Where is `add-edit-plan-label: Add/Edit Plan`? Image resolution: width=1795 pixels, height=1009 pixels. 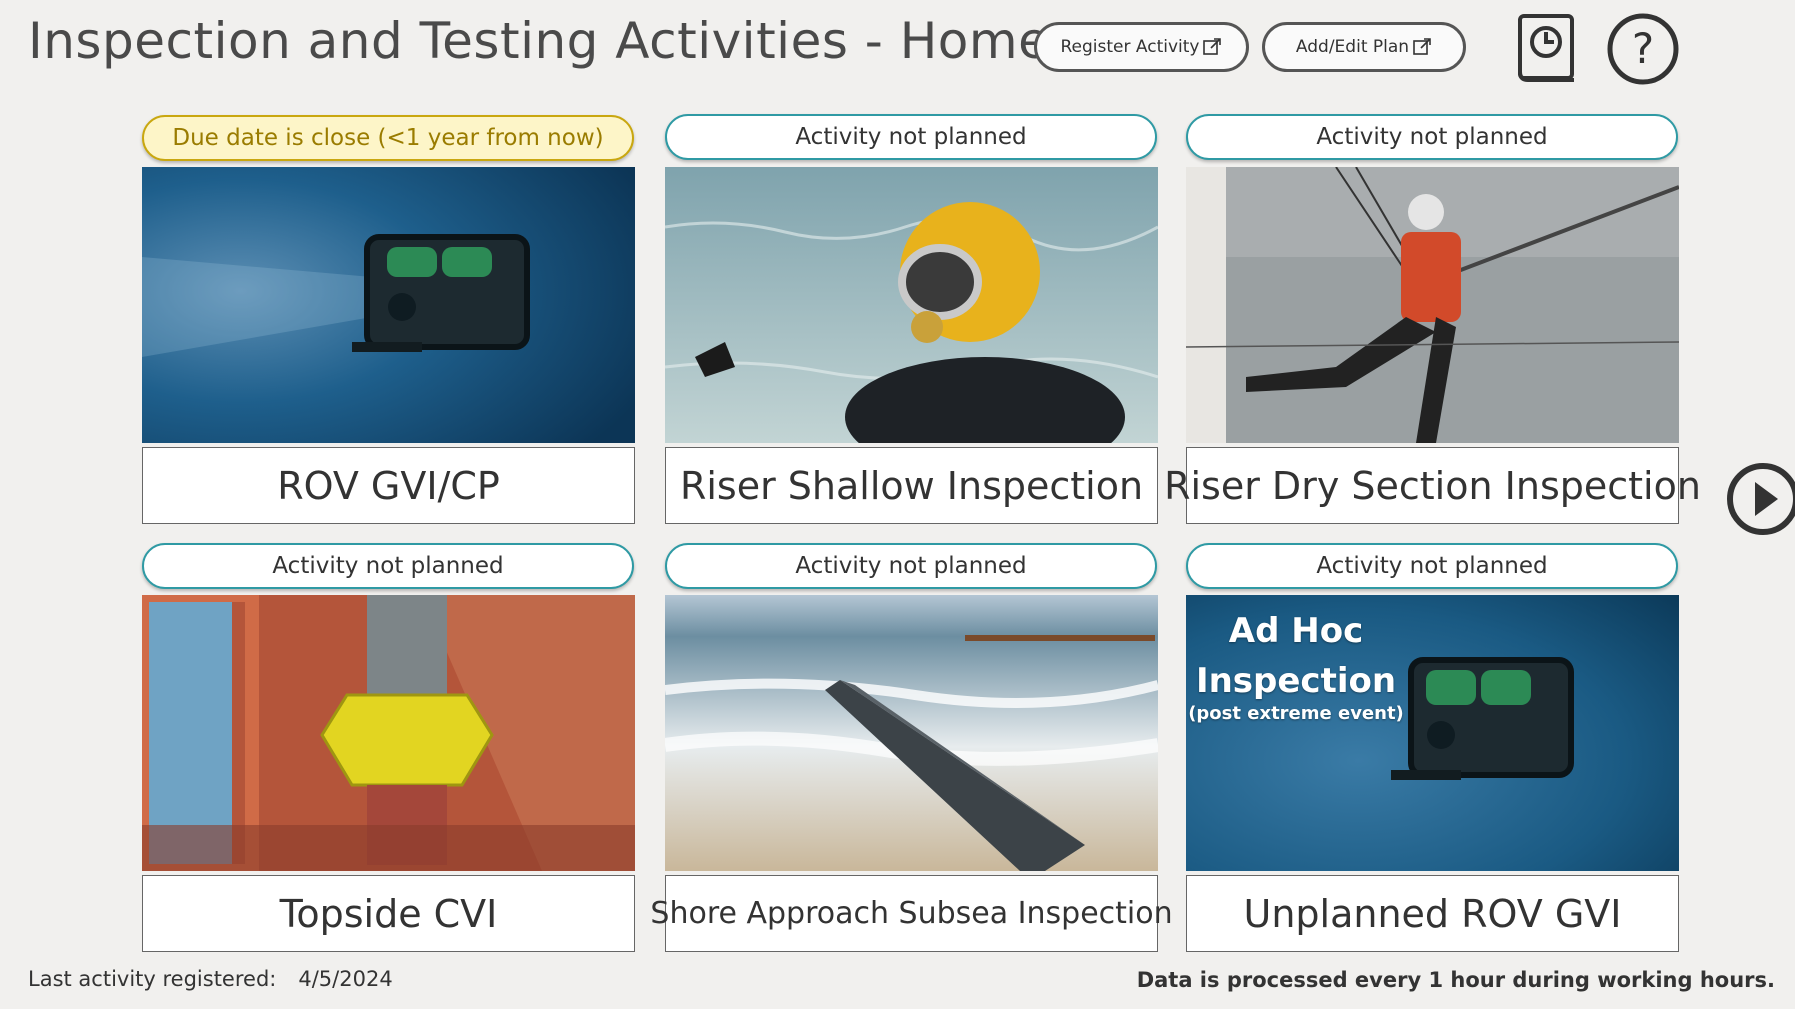 add-edit-plan-label: Add/Edit Plan is located at coordinates (1352, 47).